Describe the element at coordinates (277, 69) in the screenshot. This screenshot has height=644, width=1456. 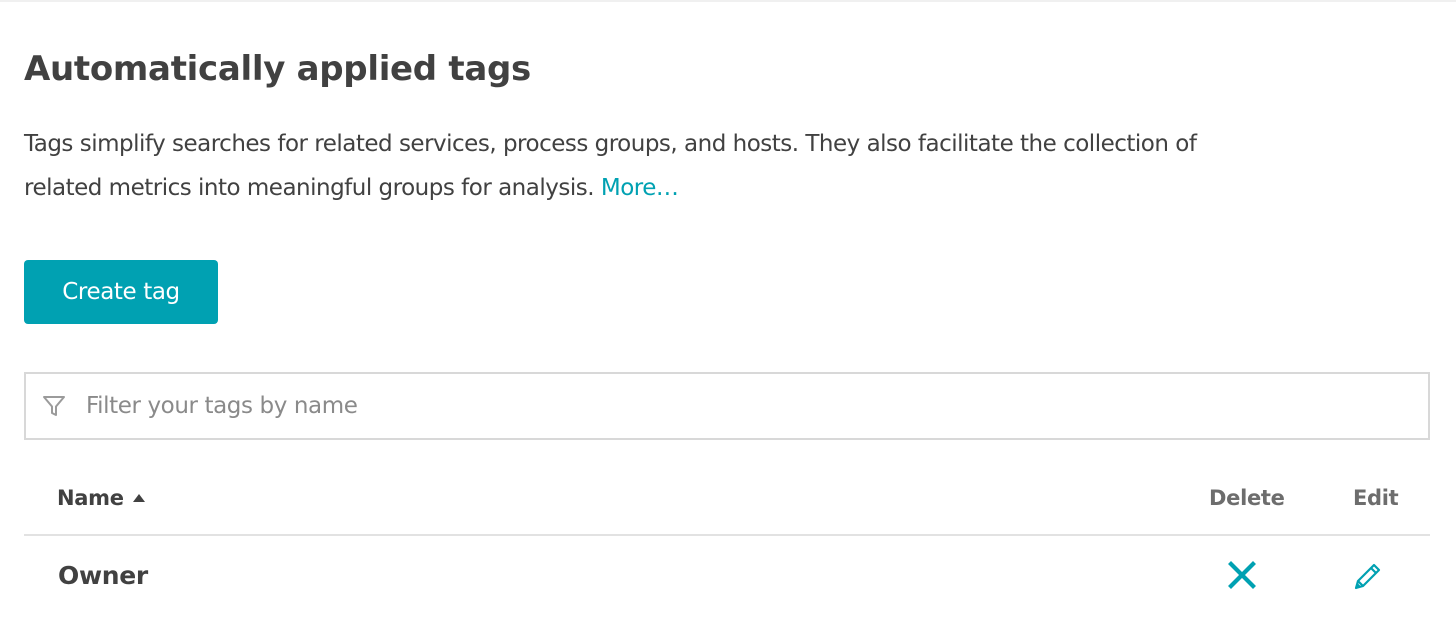
I see `page-title: Automatically applied tags` at that location.